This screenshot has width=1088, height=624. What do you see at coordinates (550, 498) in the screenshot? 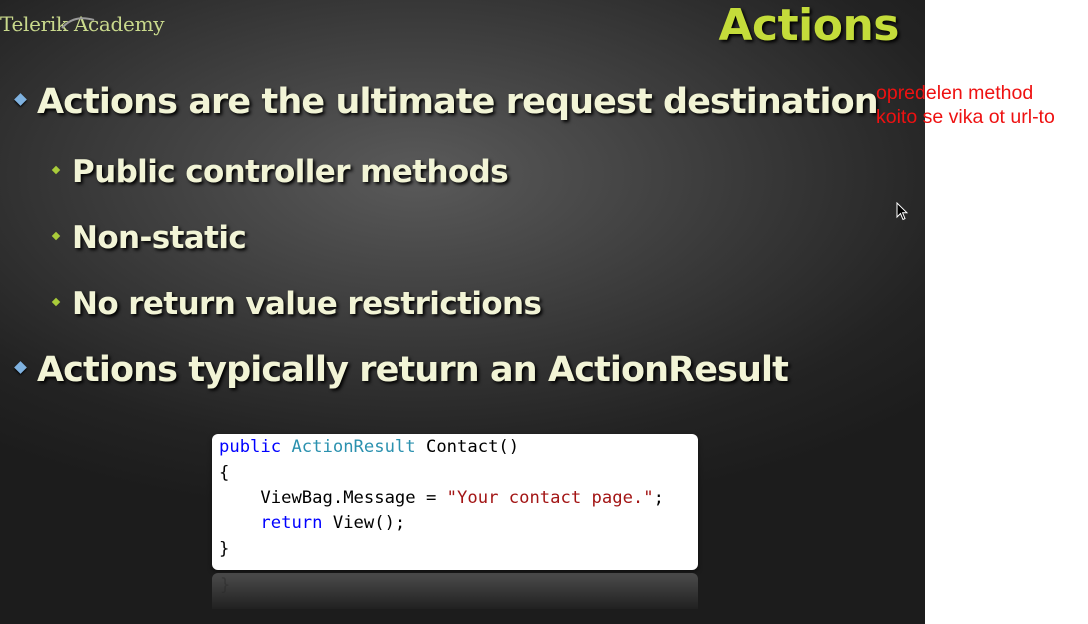
I see `code-string: "Your contact page."` at bounding box center [550, 498].